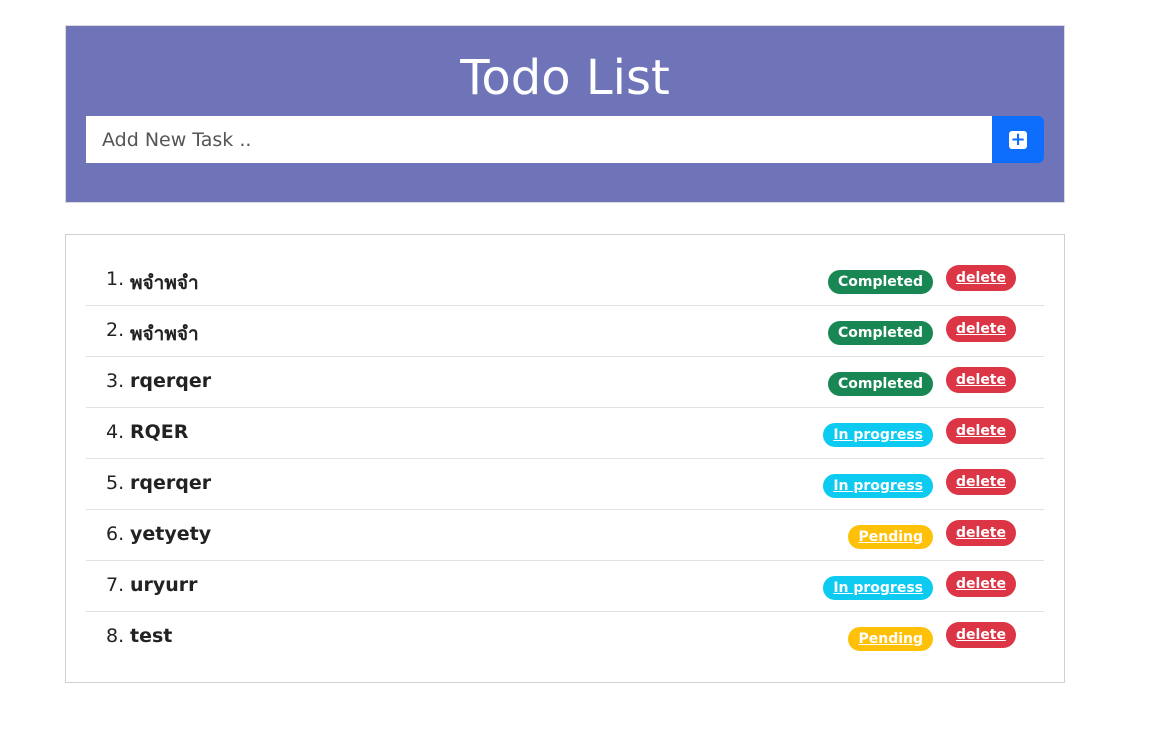  I want to click on task-row: 6. yetyety Pending delete, so click(565, 535).